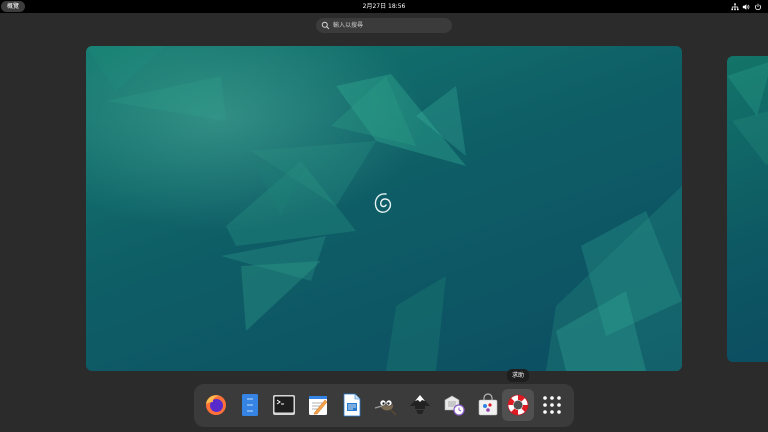 Image resolution: width=768 pixels, height=432 pixels. I want to click on show-apps-icon, so click(552, 405).